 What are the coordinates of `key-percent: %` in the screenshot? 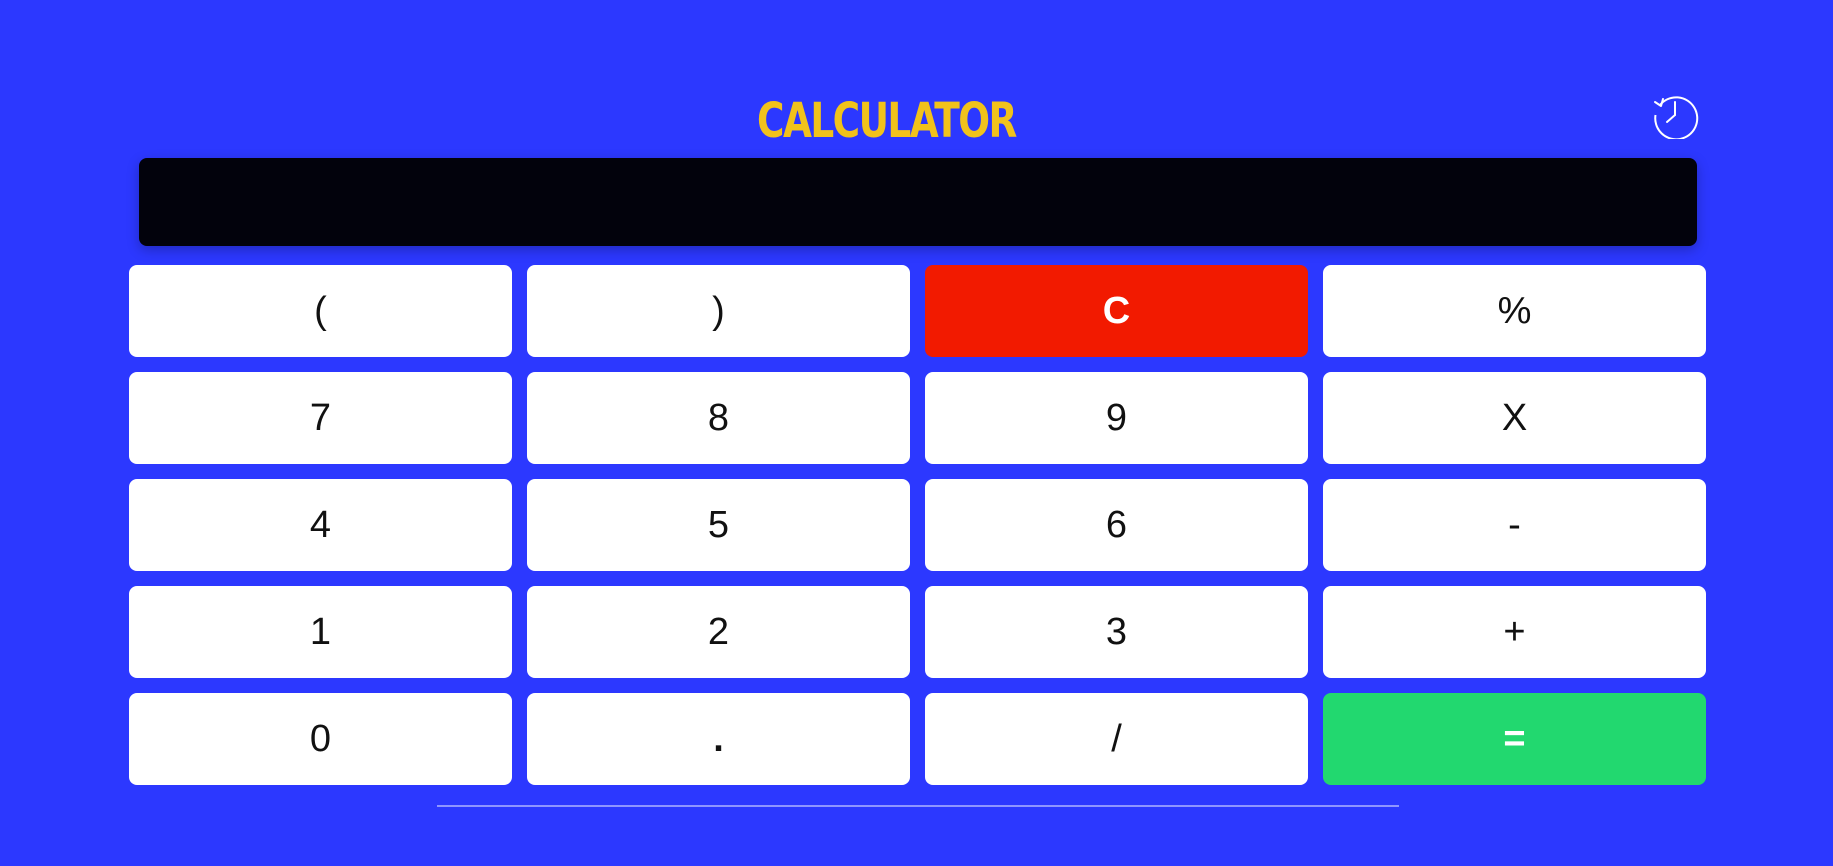 It's located at (1514, 311).